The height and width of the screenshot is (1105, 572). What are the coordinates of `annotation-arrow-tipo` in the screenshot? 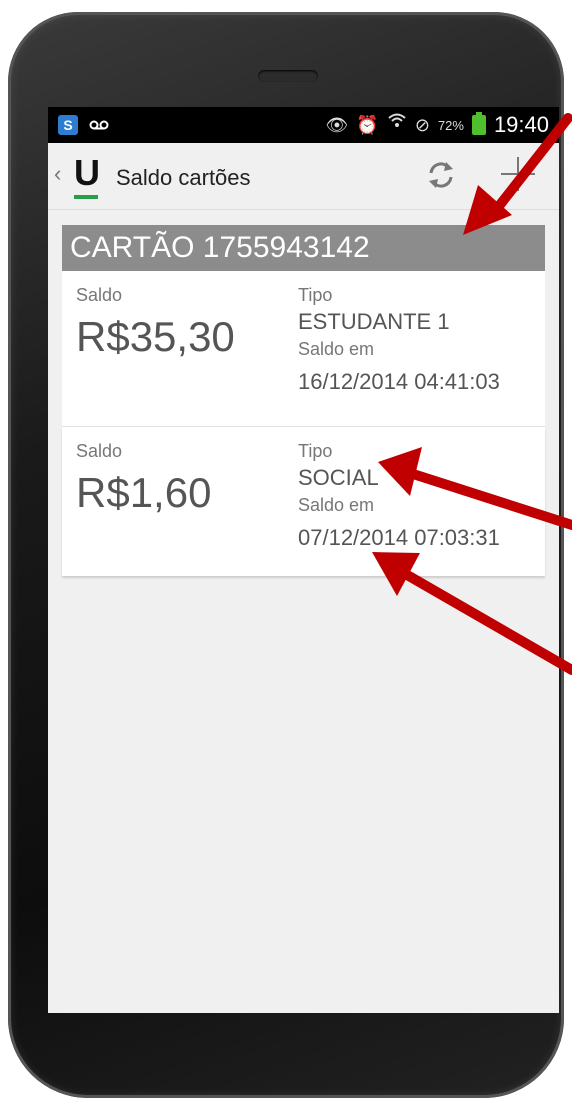 It's located at (475, 488).